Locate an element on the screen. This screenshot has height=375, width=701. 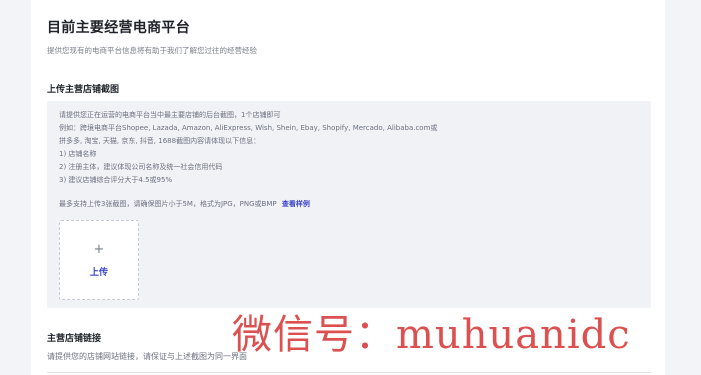
info-line: 请提供您正在运营的电商平台当中最主要店铺的后台截图，1个店铺即可 is located at coordinates (170, 115).